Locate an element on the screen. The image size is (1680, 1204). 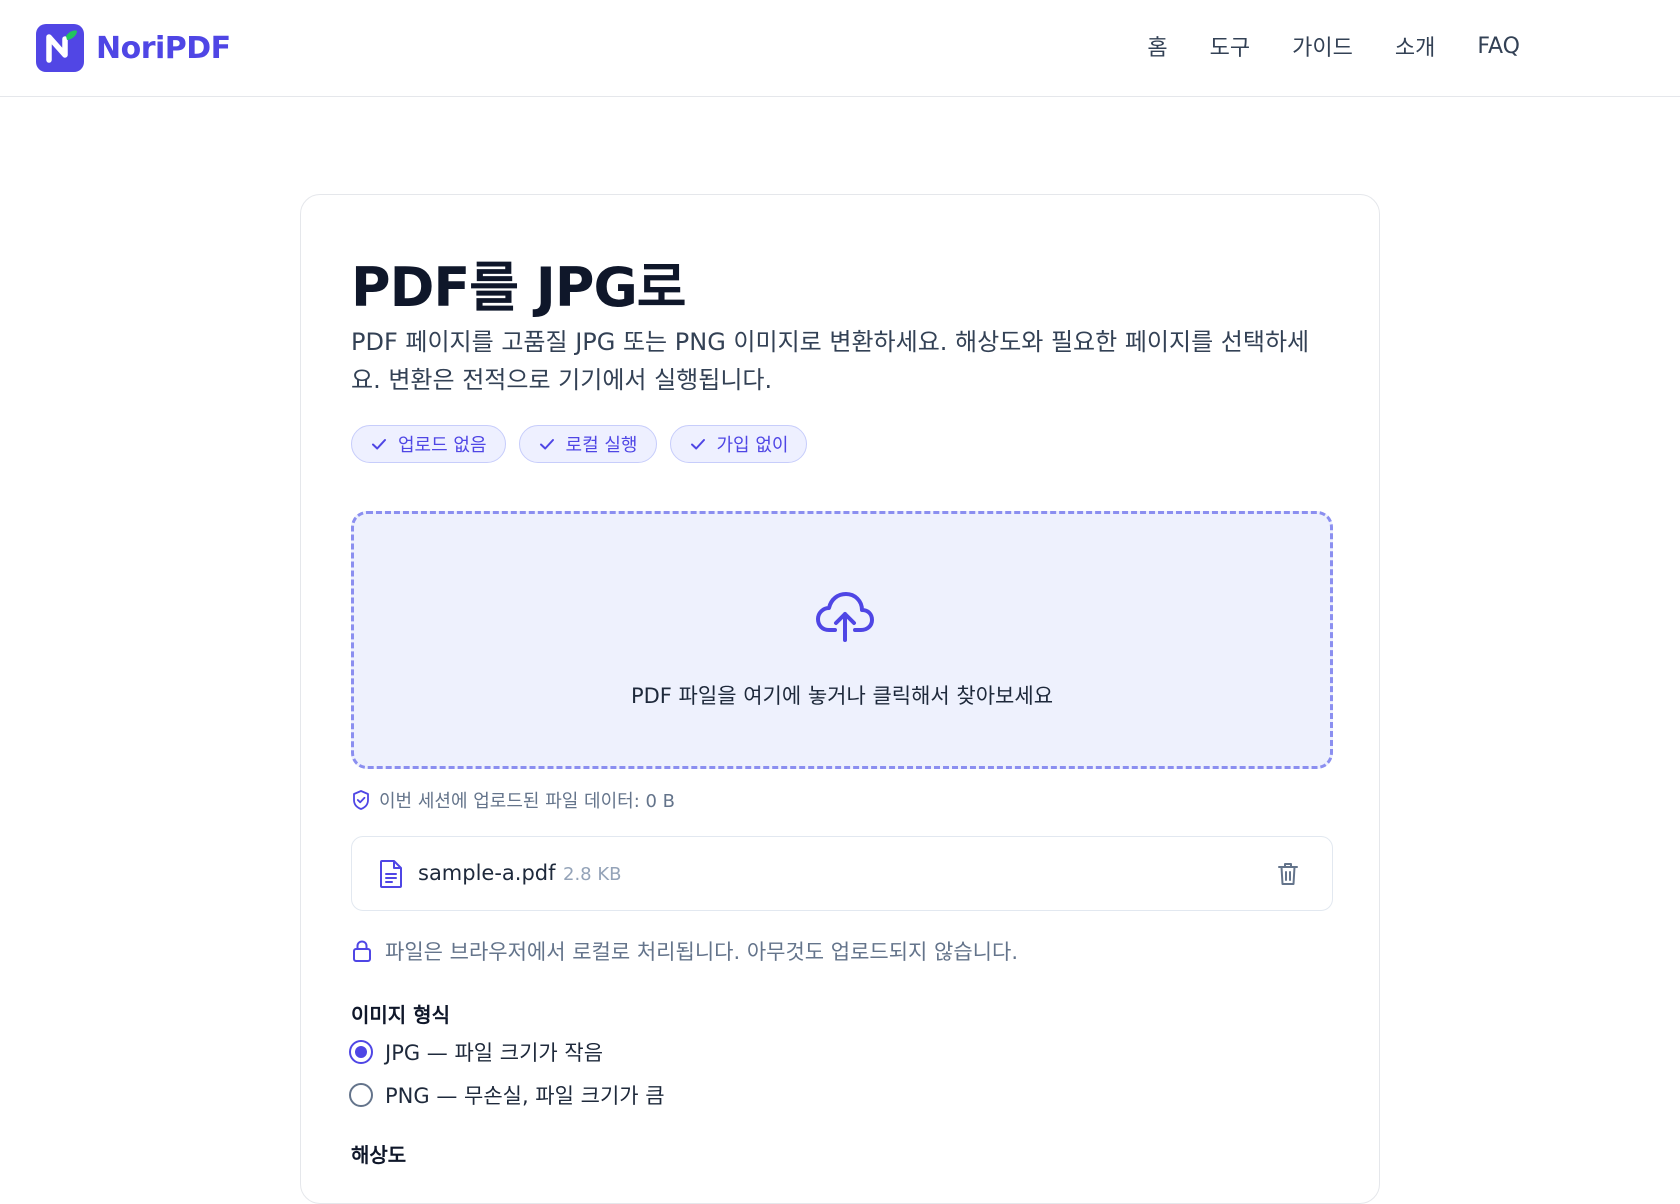
lock-icon is located at coordinates (362, 951).